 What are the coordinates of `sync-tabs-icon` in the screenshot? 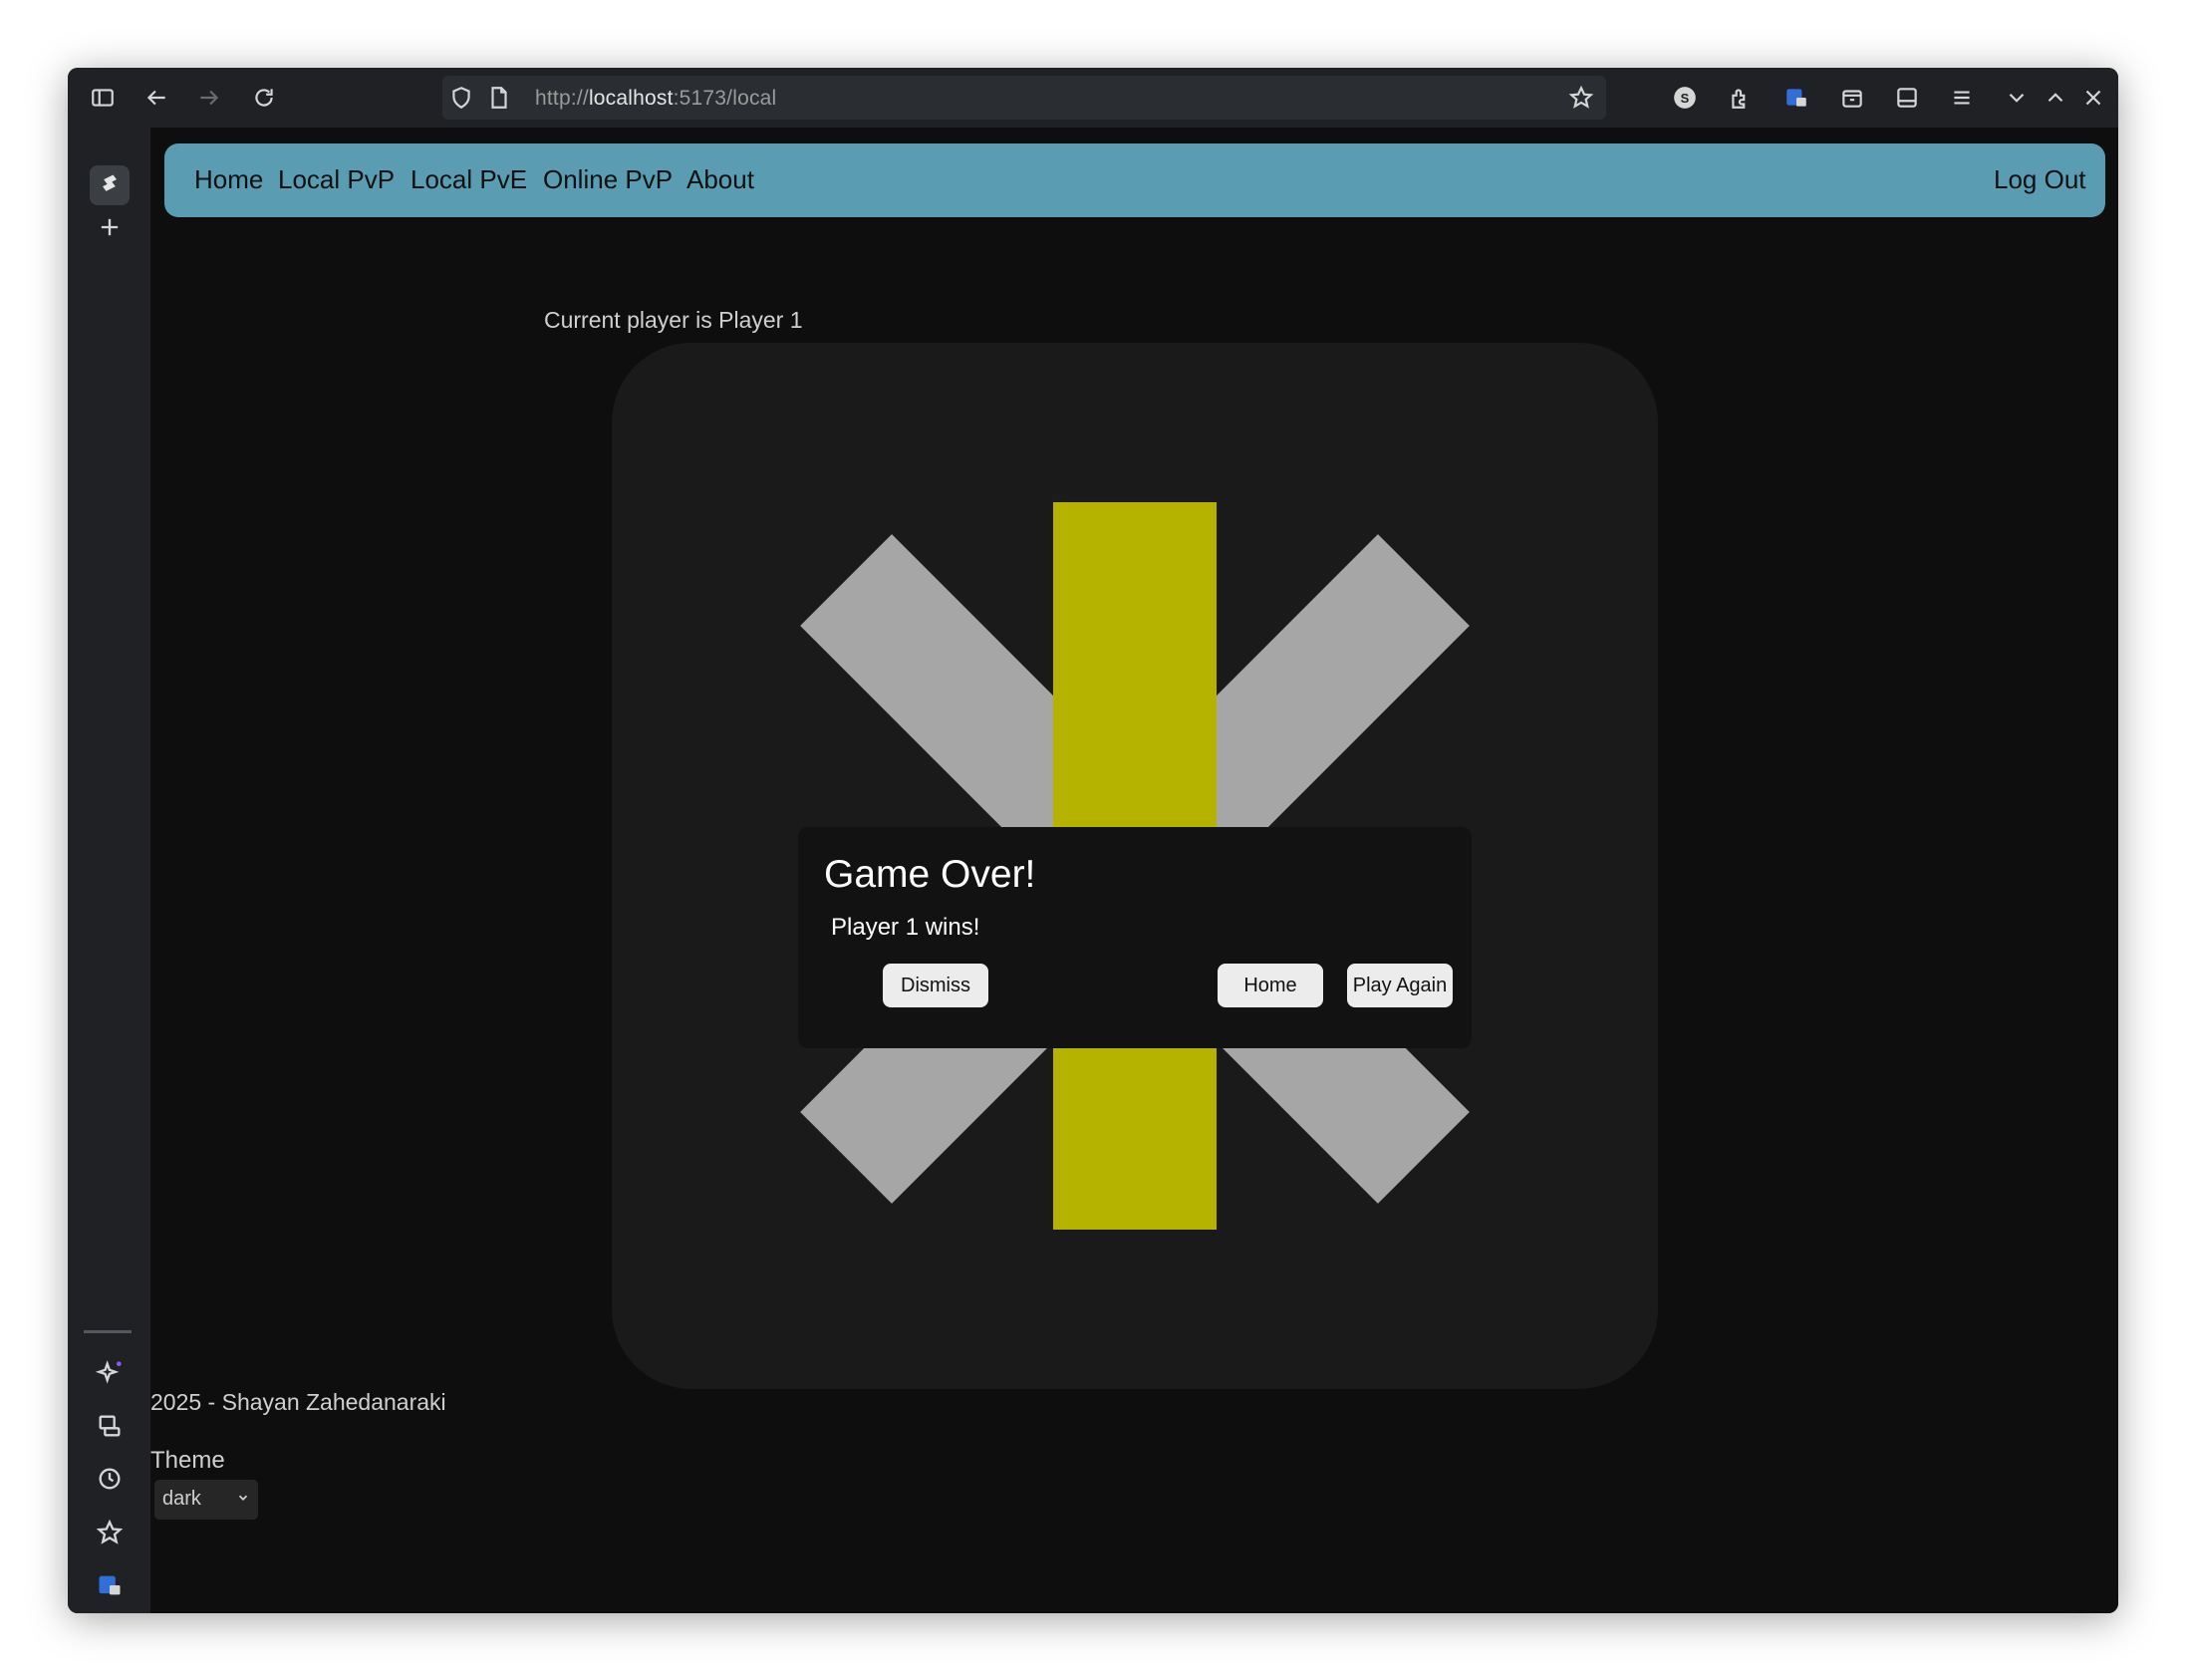 It's located at (110, 1426).